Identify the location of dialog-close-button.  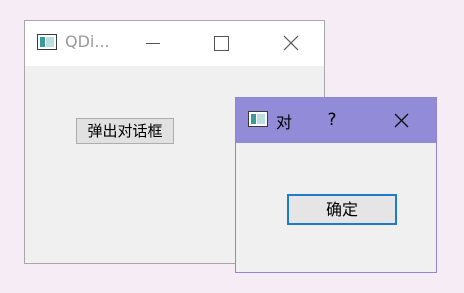
(401, 120).